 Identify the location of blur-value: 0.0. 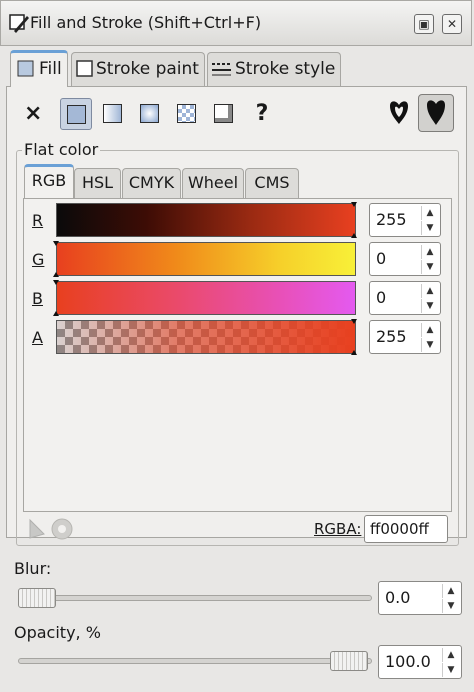
(398, 597).